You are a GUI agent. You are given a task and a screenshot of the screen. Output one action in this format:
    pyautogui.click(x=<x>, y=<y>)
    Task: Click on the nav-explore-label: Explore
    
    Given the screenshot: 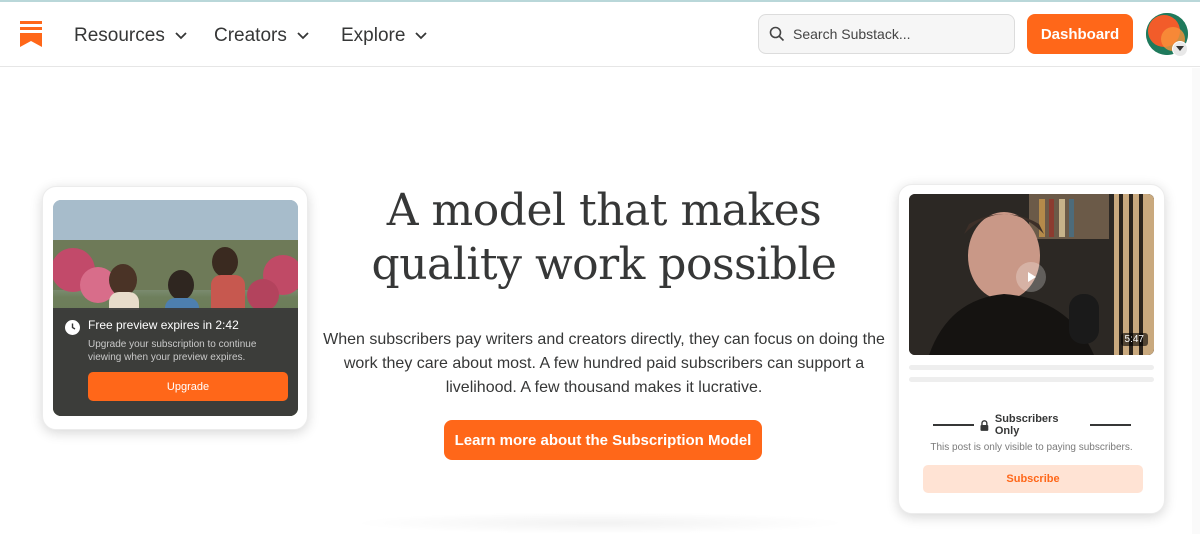 What is the action you would take?
    pyautogui.click(x=373, y=35)
    